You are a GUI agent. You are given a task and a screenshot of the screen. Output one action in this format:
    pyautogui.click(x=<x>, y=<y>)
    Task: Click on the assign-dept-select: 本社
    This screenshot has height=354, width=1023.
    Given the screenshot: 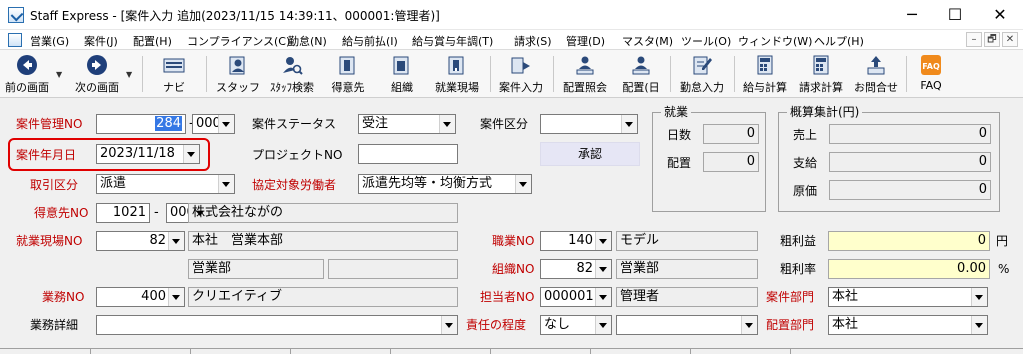 What is the action you would take?
    pyautogui.click(x=908, y=325)
    